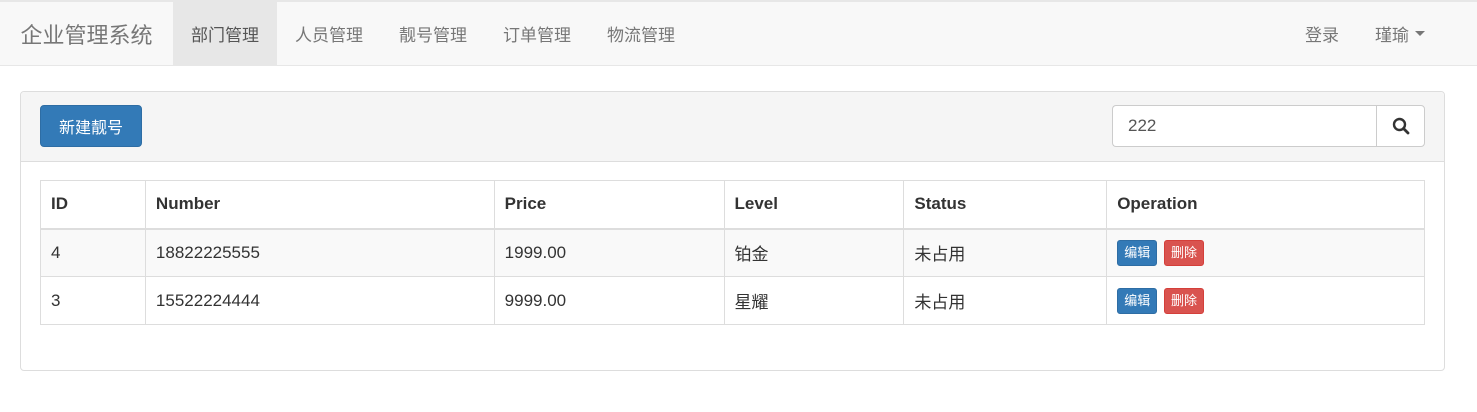 The image size is (1477, 412). What do you see at coordinates (1265, 205) in the screenshot?
I see `header-operation: Operation` at bounding box center [1265, 205].